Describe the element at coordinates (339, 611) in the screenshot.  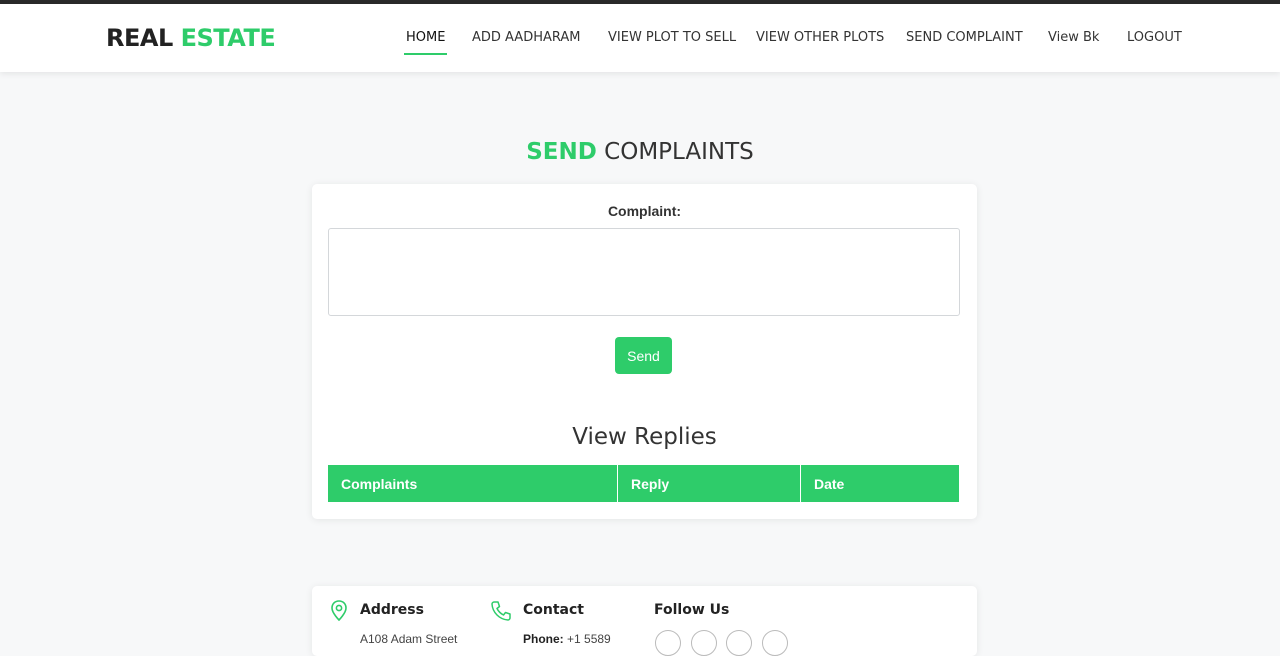
I see `map-pin-icon` at that location.